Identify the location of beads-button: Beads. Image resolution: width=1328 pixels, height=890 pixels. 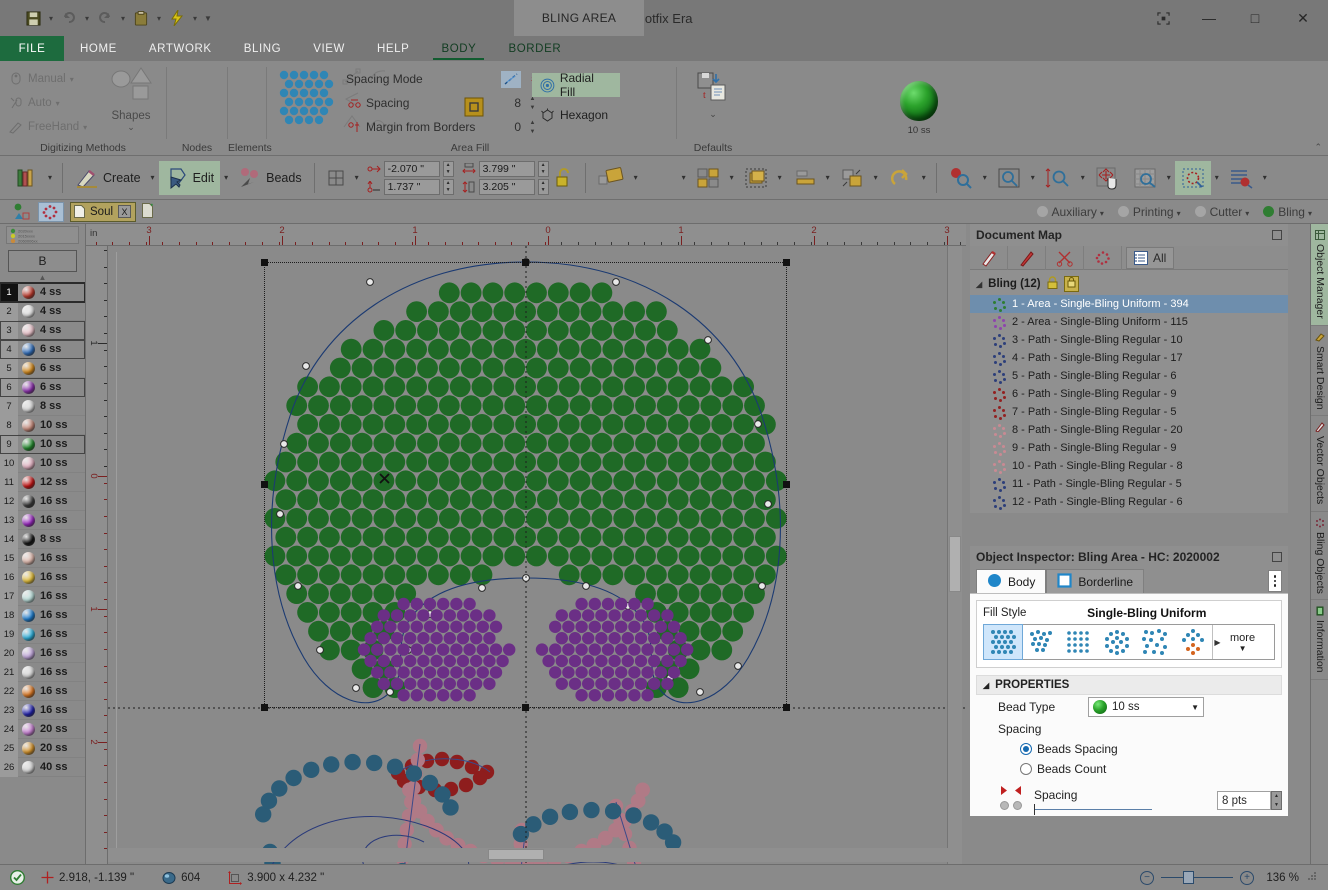
(269, 178).